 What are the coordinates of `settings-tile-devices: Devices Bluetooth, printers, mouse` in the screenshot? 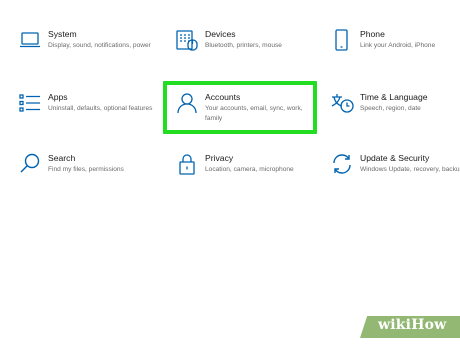 It's located at (245, 53).